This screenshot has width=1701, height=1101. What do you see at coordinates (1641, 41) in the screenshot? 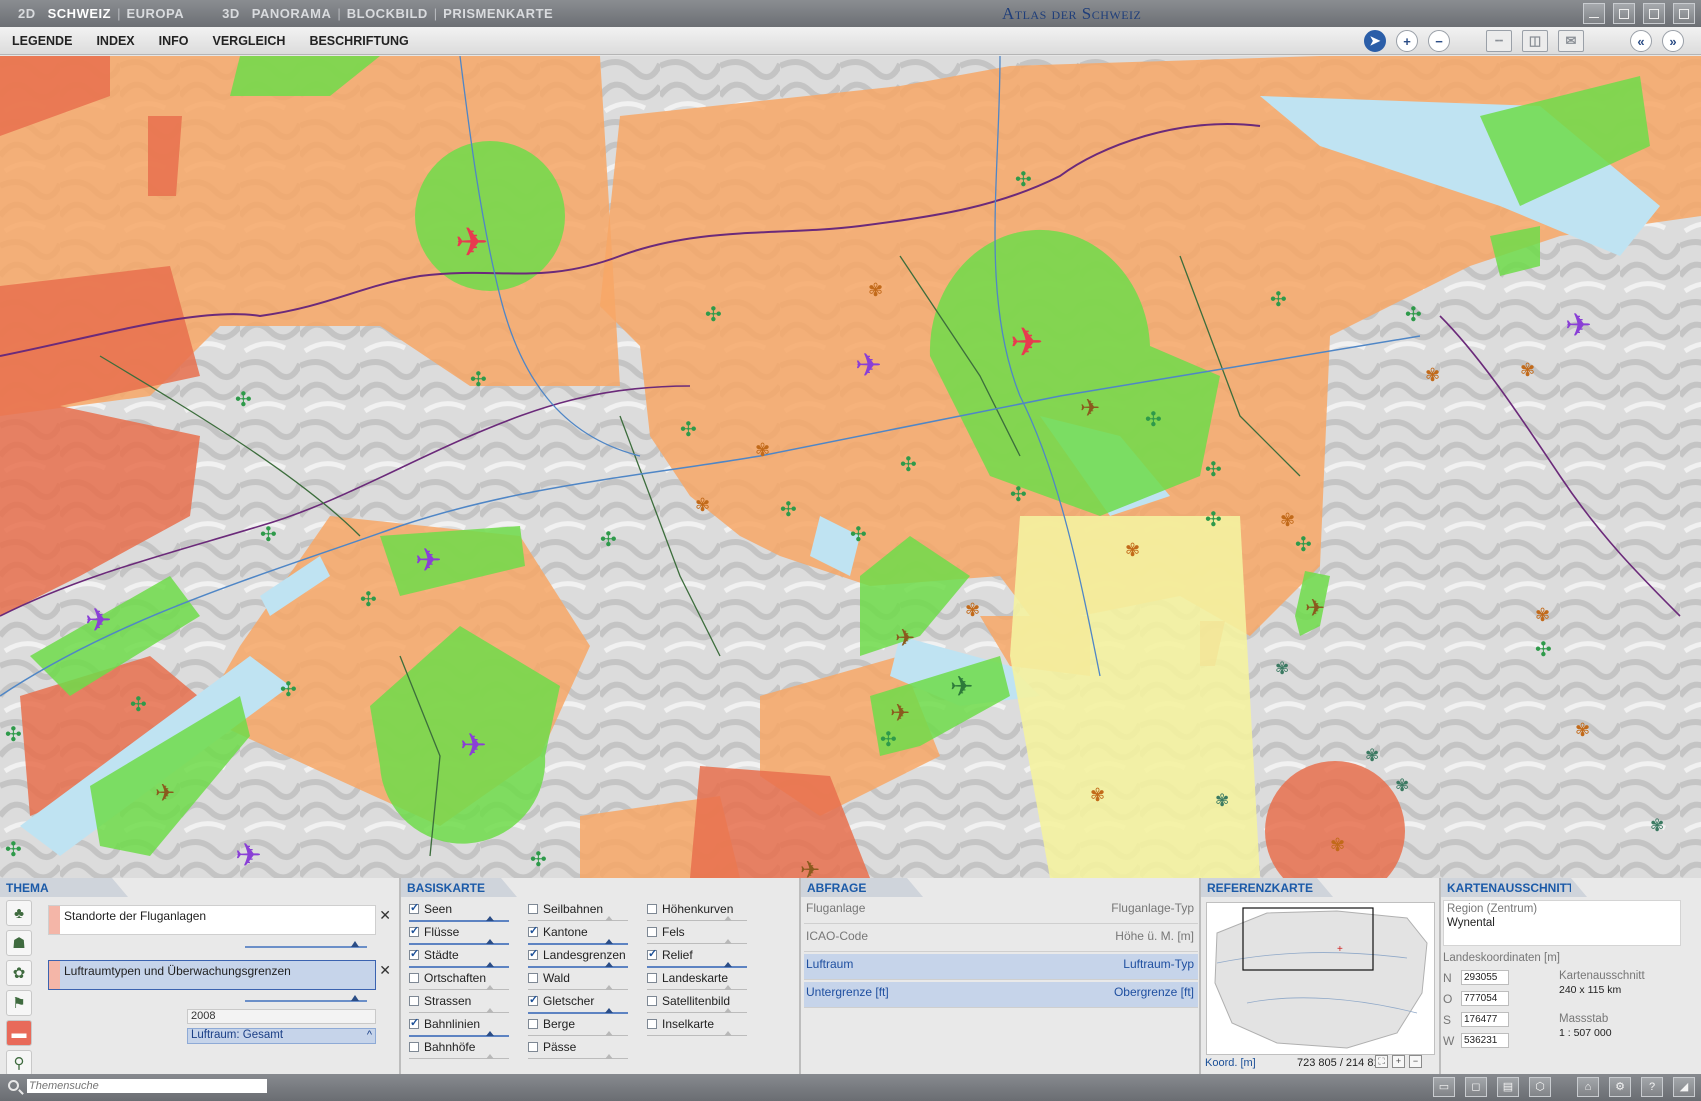
I see `collapse-left-button: «` at bounding box center [1641, 41].